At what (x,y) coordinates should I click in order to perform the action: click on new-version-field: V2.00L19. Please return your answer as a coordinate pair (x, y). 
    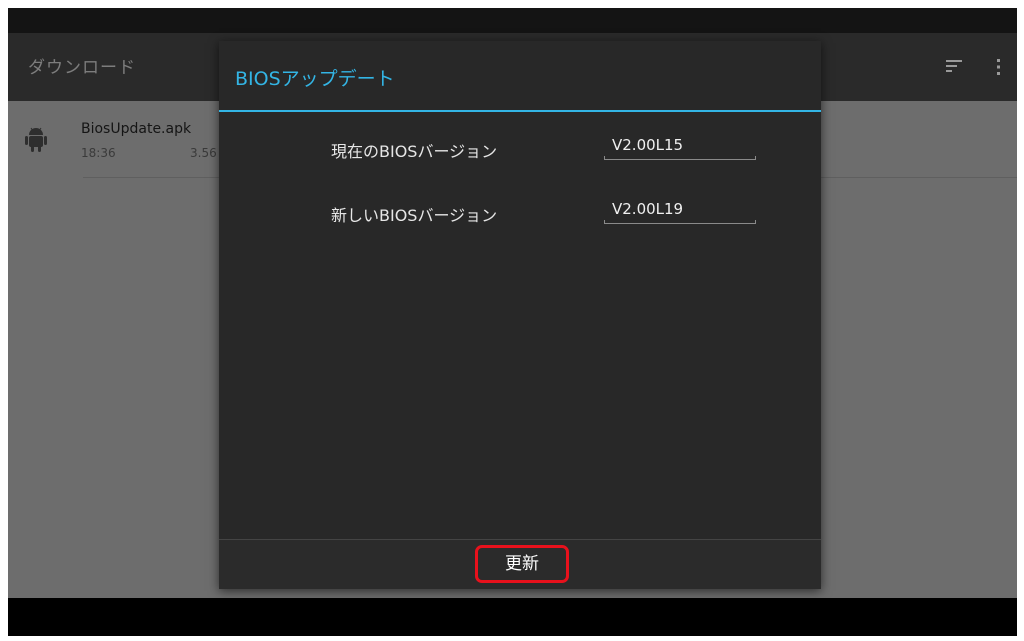
    Looking at the image, I should click on (680, 209).